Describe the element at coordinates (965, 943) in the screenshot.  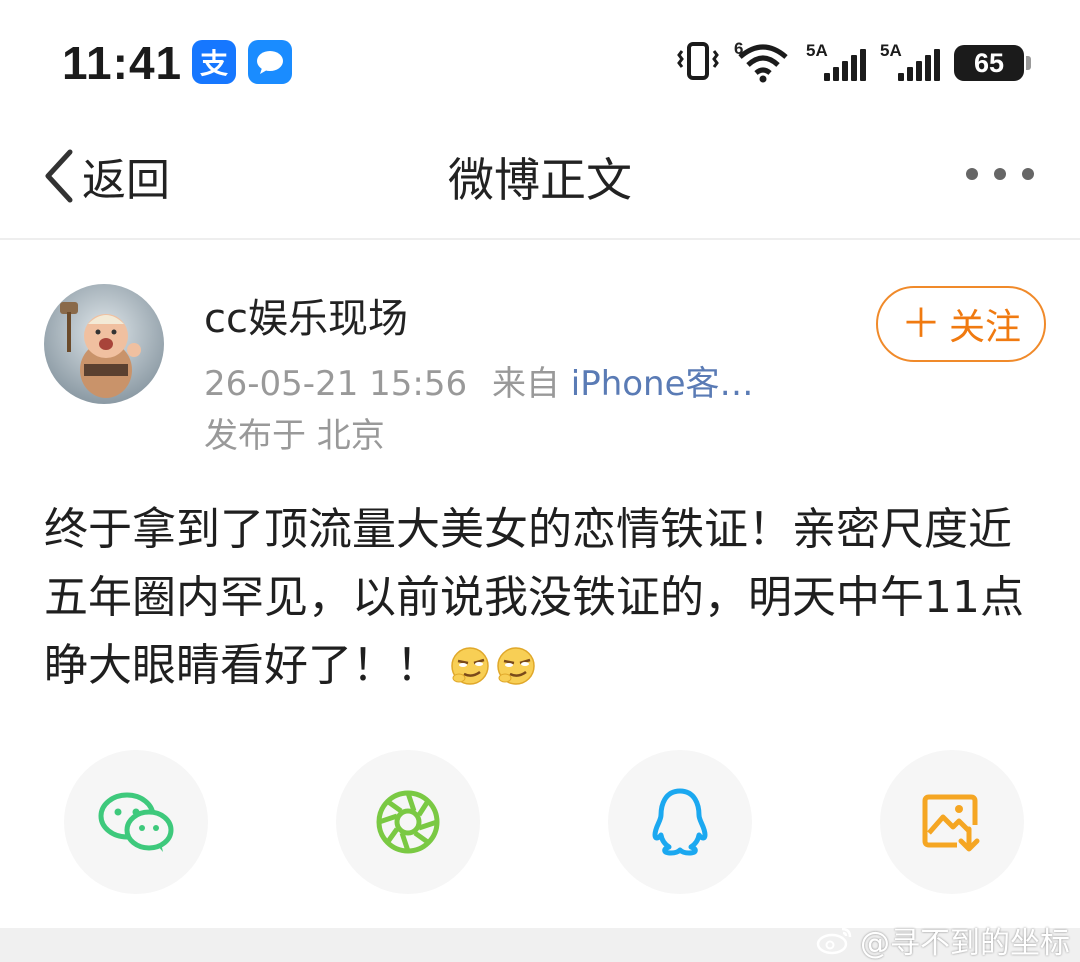
I see `watermark-text: @寻不到的坐标` at that location.